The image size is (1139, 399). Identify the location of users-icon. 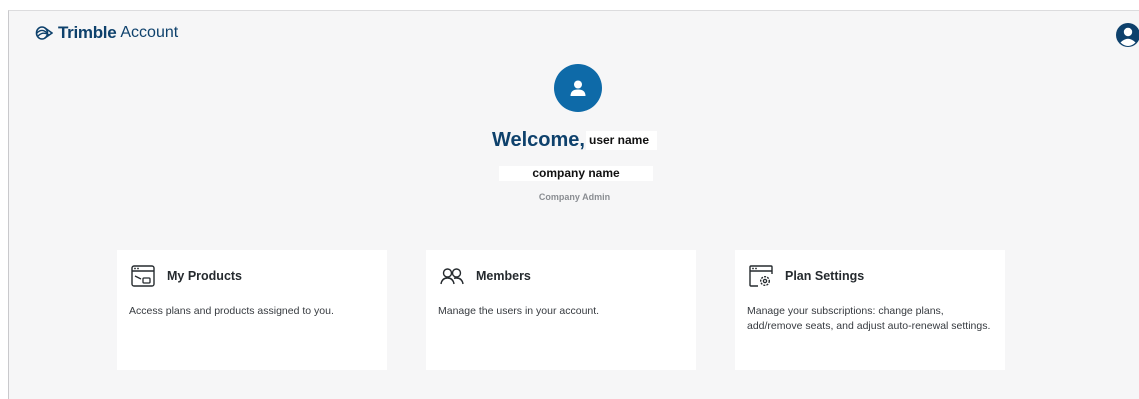
(452, 276).